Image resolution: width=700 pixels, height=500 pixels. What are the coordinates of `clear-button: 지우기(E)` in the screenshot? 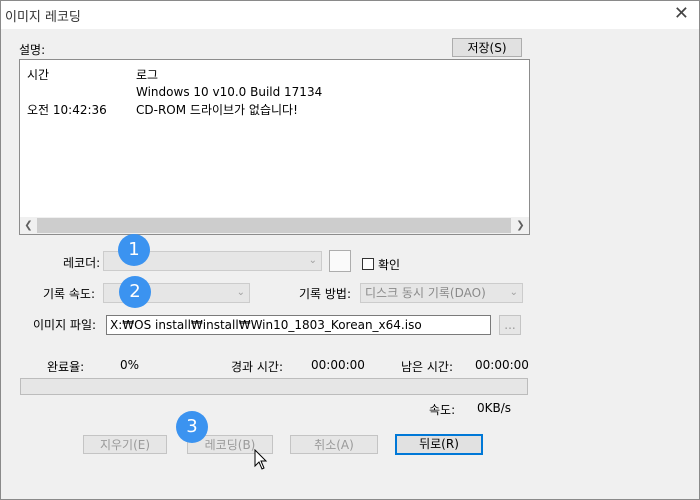 It's located at (125, 444).